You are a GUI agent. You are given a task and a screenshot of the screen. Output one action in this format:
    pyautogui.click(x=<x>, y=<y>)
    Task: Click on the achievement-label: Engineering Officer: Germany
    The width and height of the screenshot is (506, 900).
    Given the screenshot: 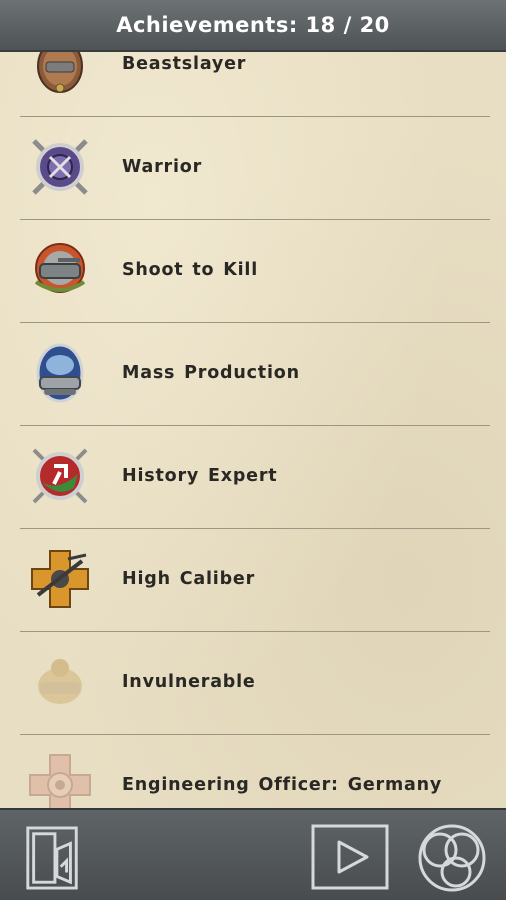 What is the action you would take?
    pyautogui.click(x=282, y=785)
    